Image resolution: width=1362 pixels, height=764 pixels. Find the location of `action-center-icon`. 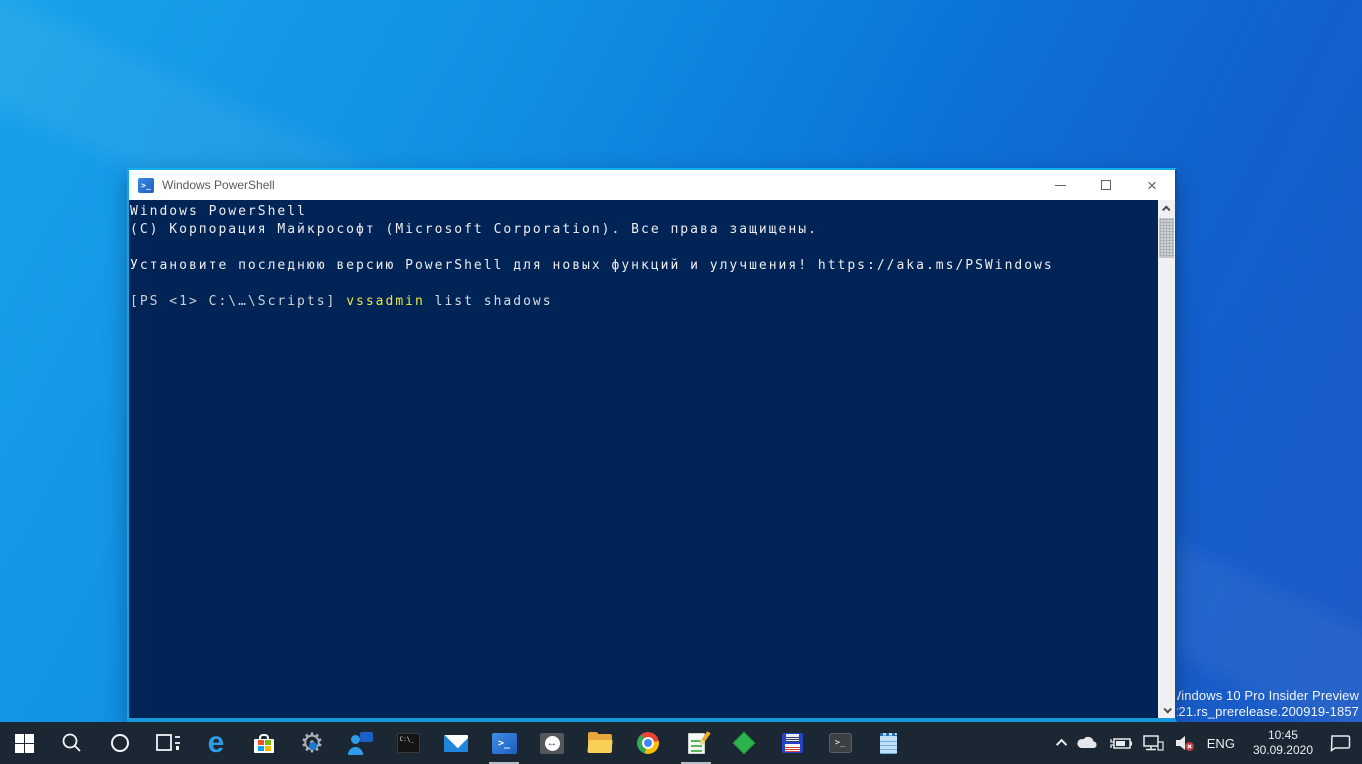

action-center-icon is located at coordinates (1340, 743).